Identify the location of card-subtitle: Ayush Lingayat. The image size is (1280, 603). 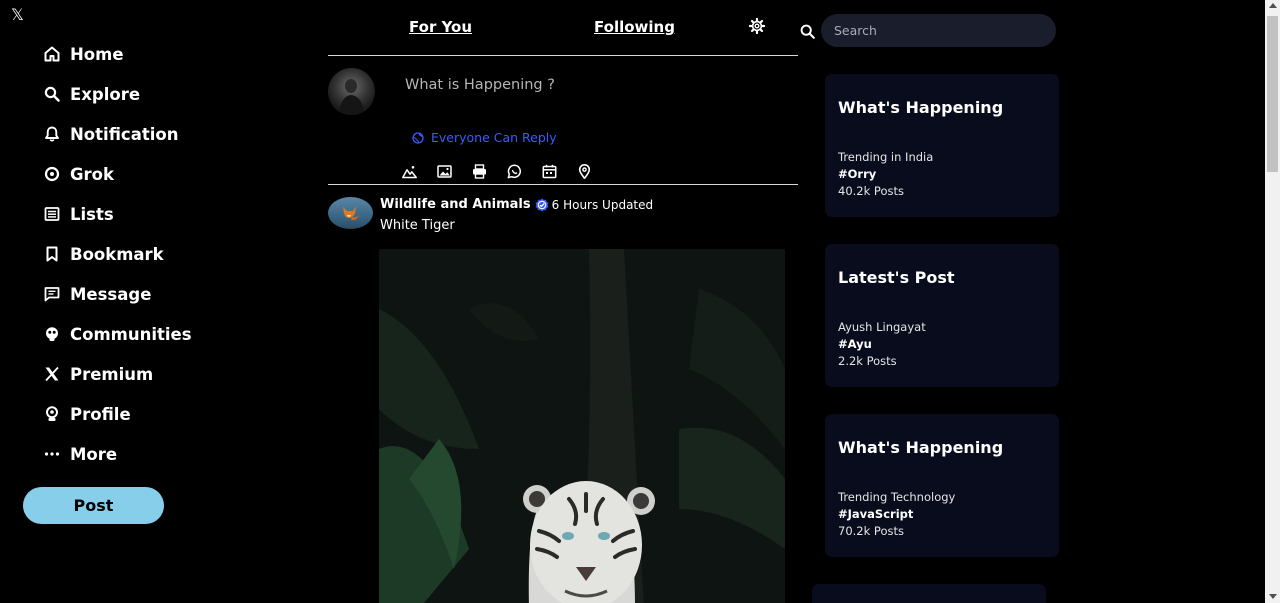
(882, 327).